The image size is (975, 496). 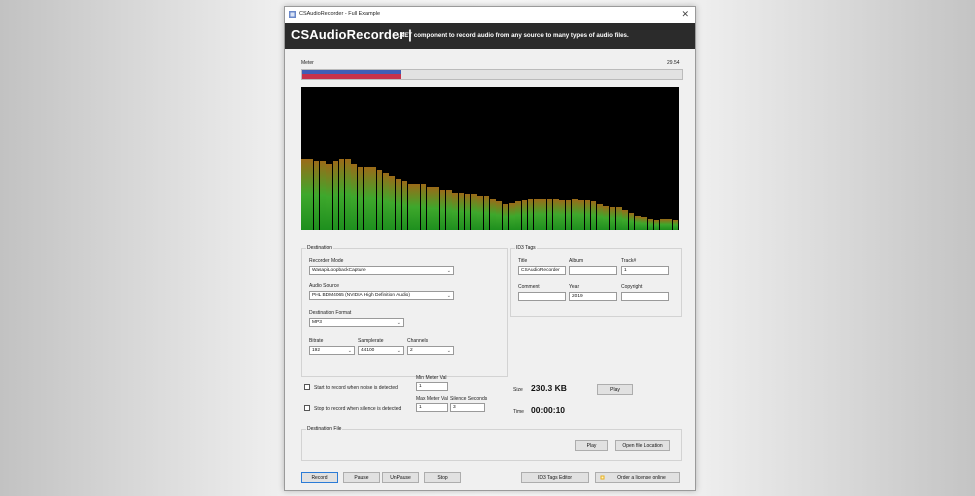 What do you see at coordinates (673, 63) in the screenshot?
I see `meter-value: 29.54` at bounding box center [673, 63].